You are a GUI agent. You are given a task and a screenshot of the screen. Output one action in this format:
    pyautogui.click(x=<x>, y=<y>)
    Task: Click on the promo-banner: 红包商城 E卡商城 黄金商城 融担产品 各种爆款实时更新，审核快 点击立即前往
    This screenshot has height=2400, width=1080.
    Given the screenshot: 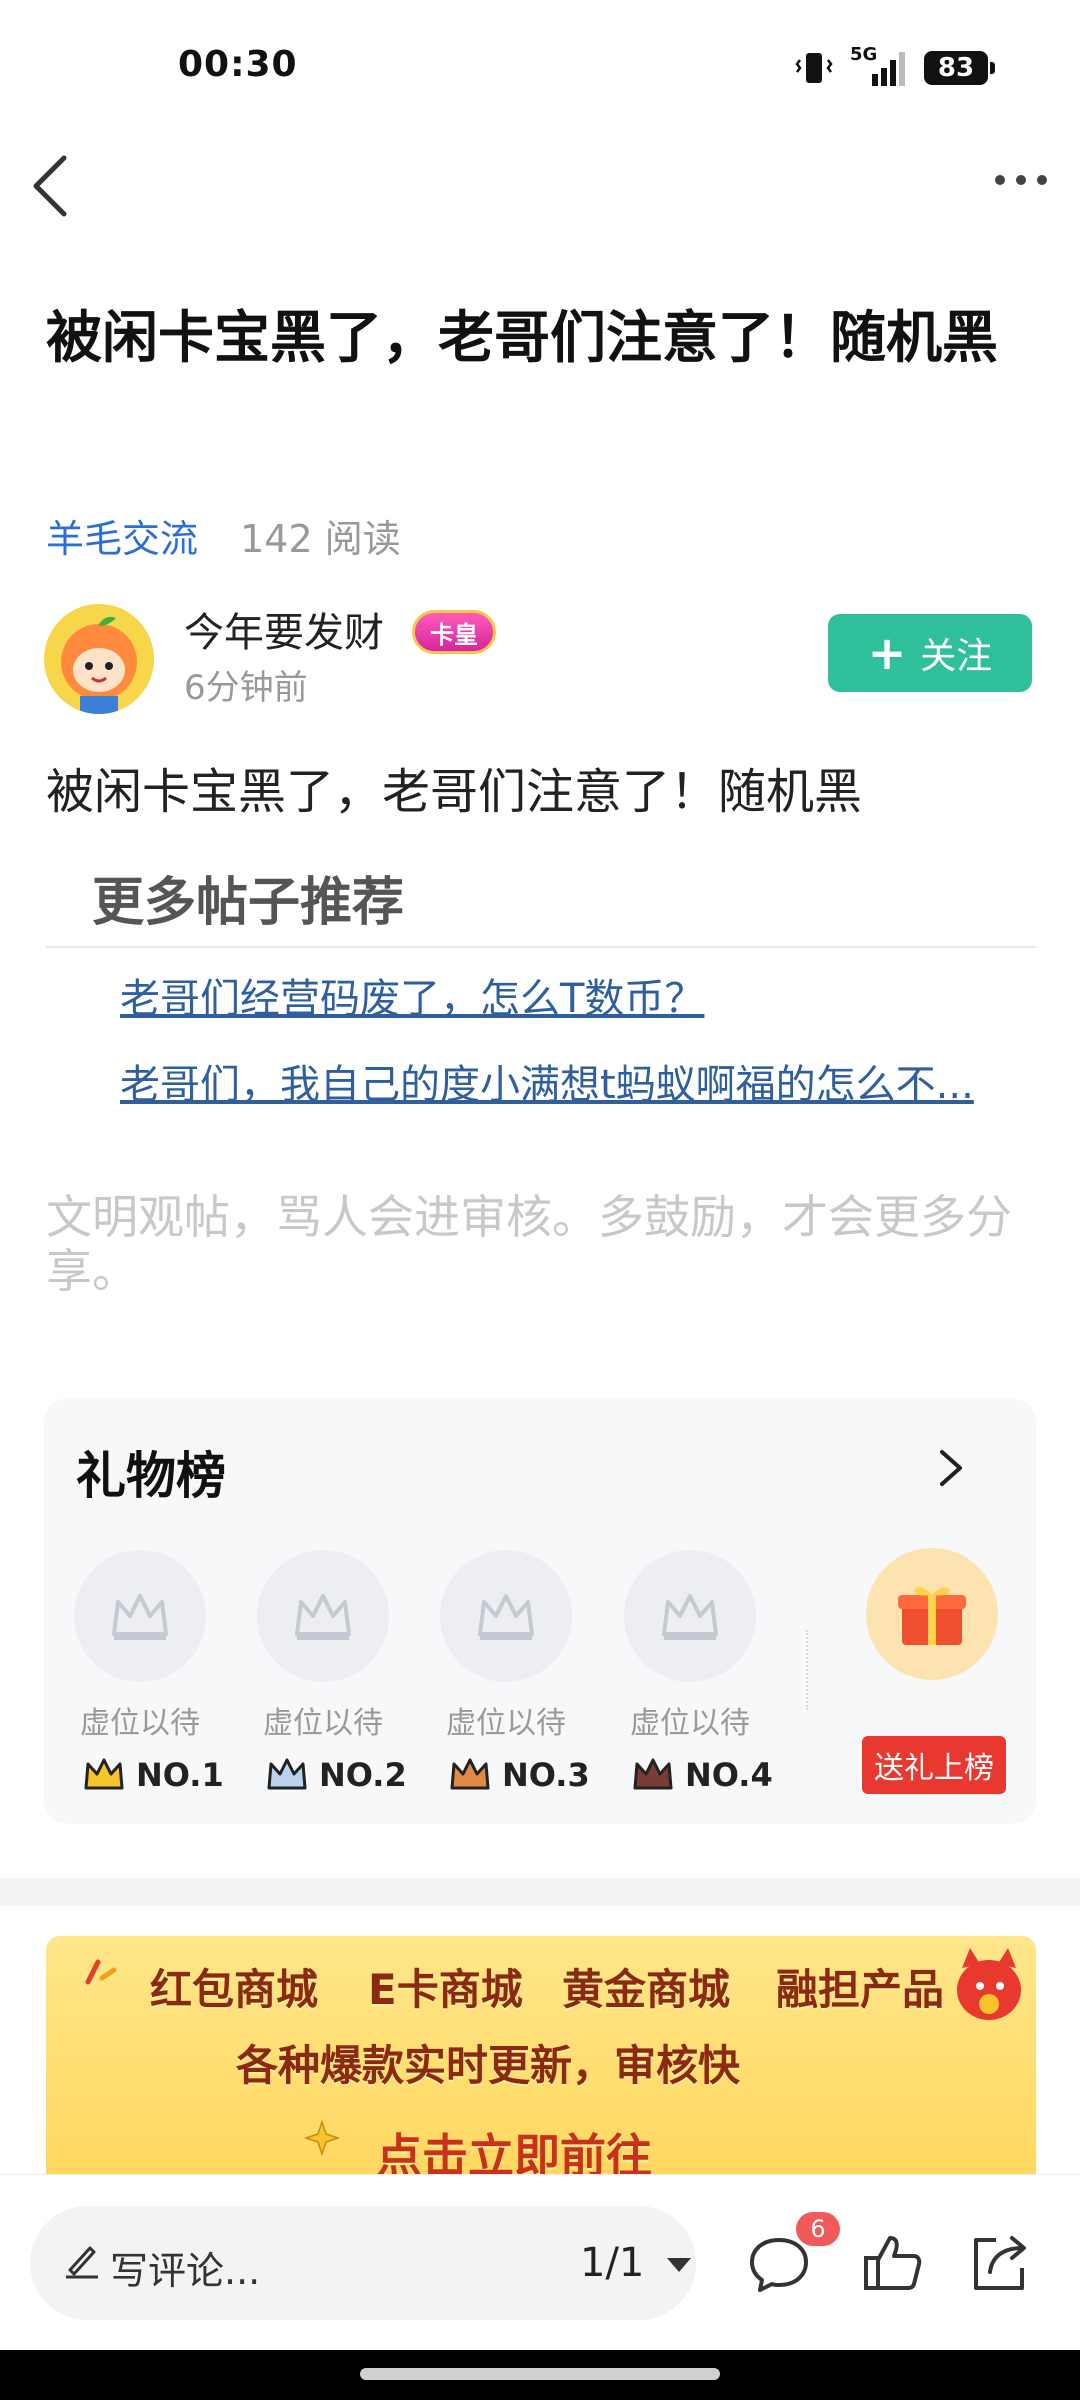 What is the action you would take?
    pyautogui.click(x=541, y=2056)
    